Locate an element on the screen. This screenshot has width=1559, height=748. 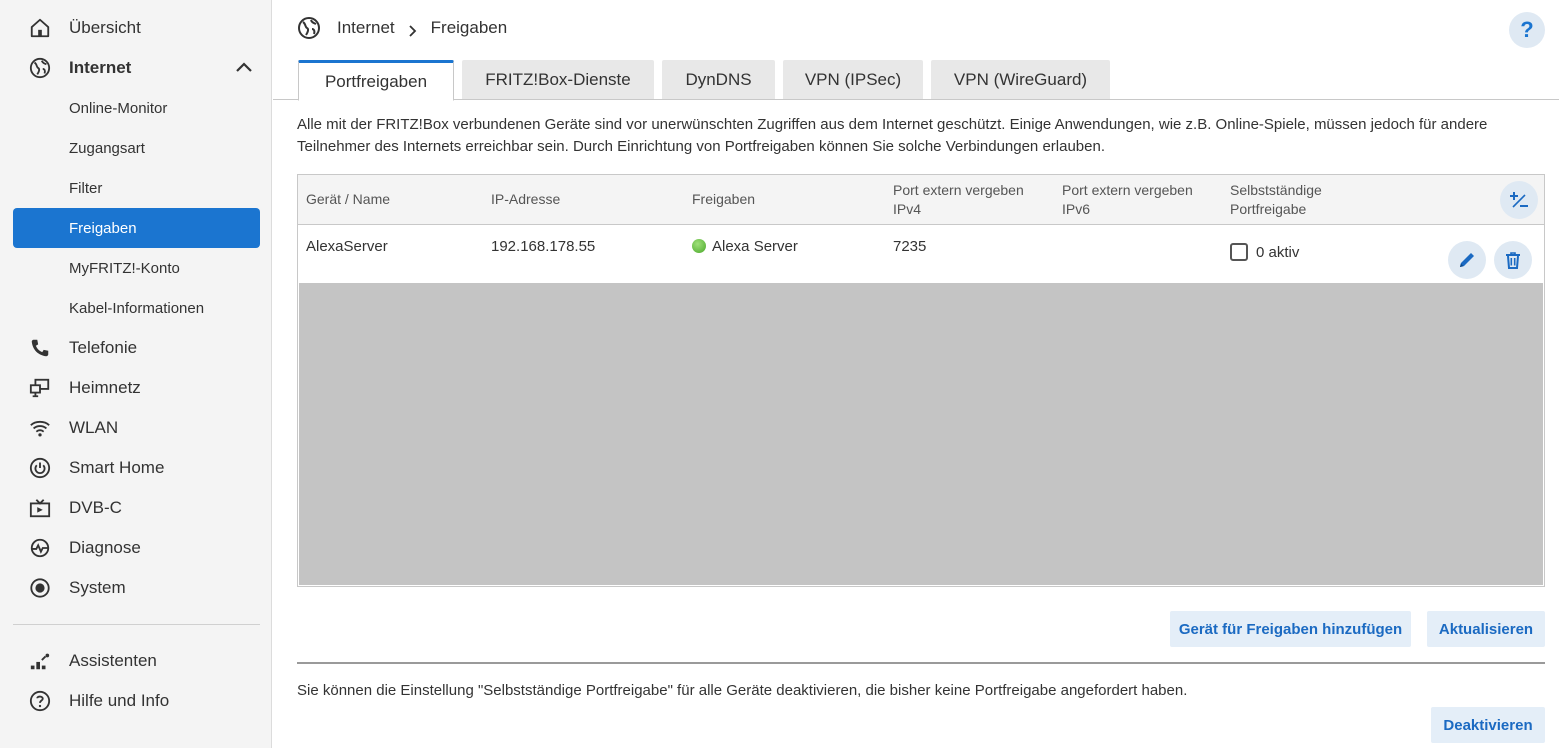
sidebar-divider is located at coordinates (136, 624).